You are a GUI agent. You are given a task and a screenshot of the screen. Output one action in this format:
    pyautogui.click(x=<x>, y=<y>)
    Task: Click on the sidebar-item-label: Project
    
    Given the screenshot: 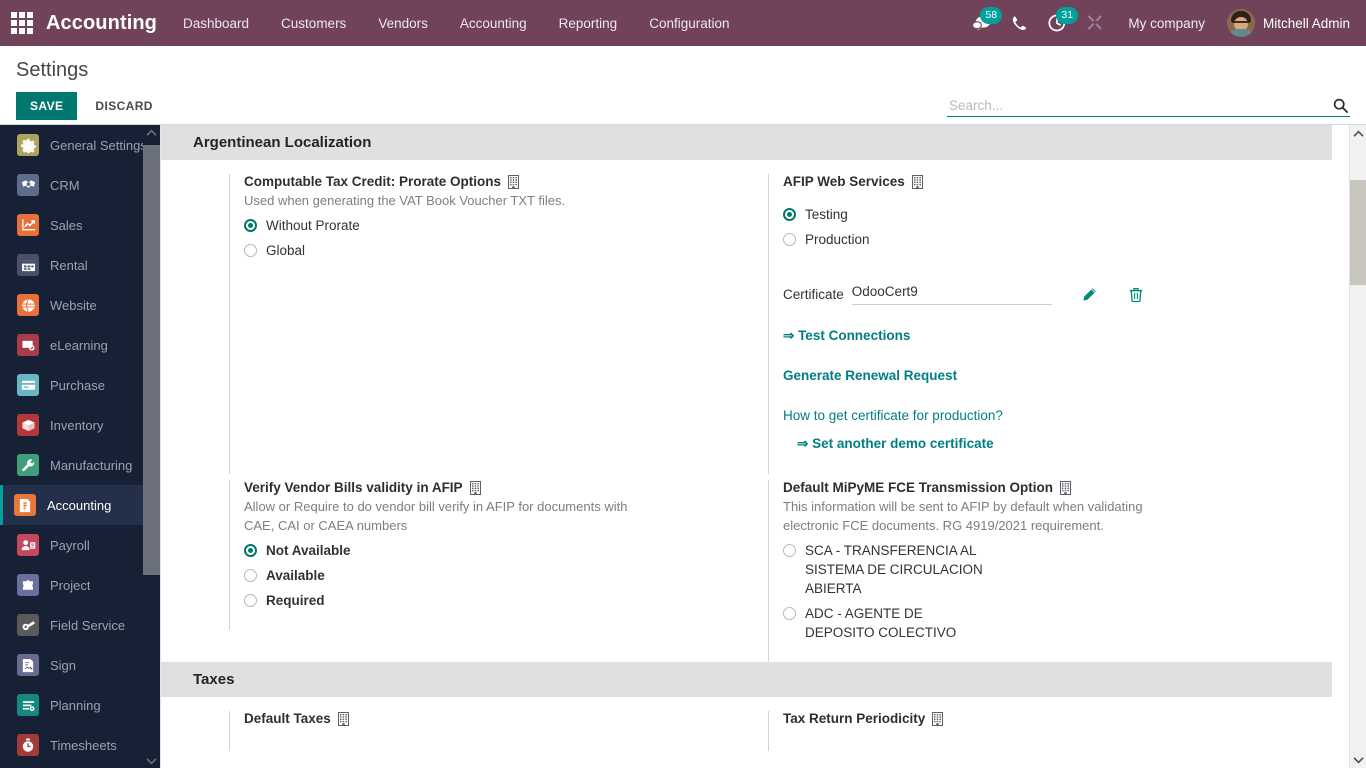 What is the action you would take?
    pyautogui.click(x=70, y=585)
    